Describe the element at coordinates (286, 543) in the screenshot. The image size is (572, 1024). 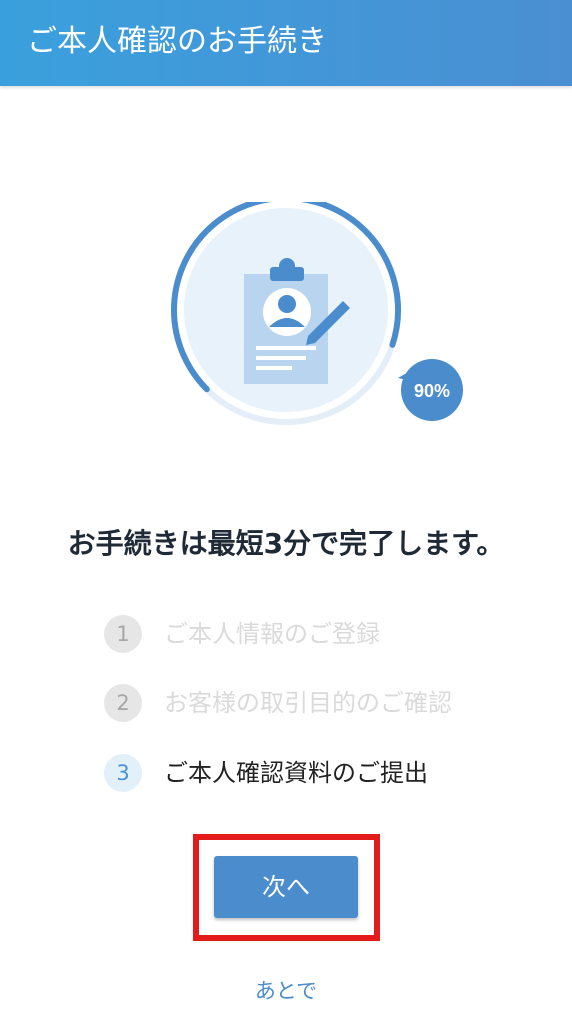
I see `headline: お手続きは最短3分で完了します。` at that location.